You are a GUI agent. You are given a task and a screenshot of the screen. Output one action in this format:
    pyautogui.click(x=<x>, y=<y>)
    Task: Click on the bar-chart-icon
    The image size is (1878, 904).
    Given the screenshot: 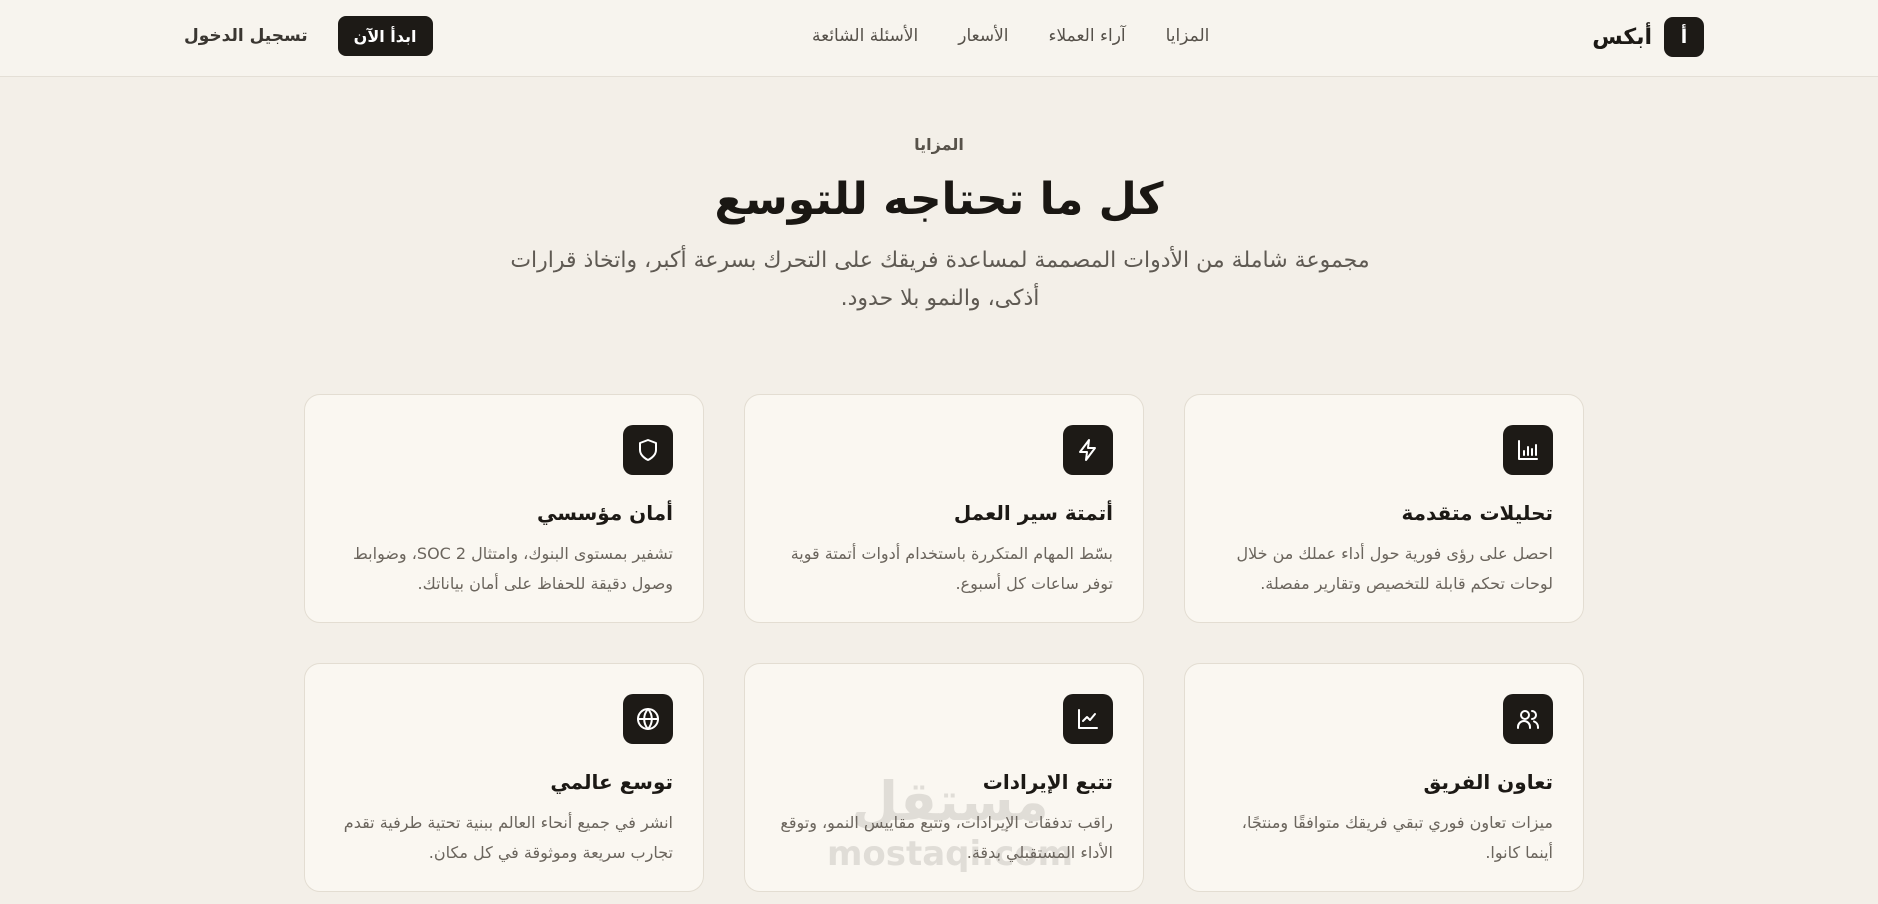 What is the action you would take?
    pyautogui.click(x=1528, y=450)
    